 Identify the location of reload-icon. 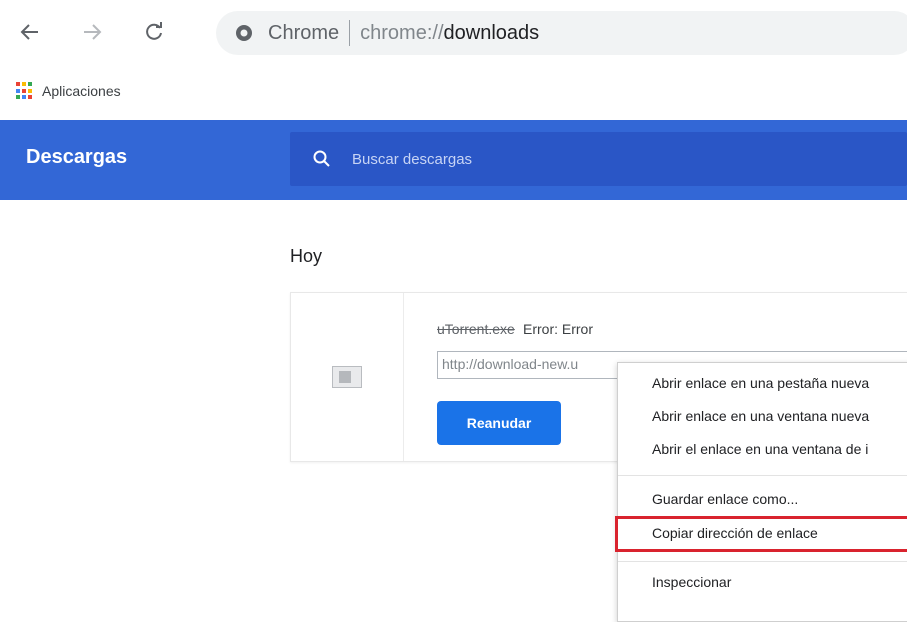
(154, 31).